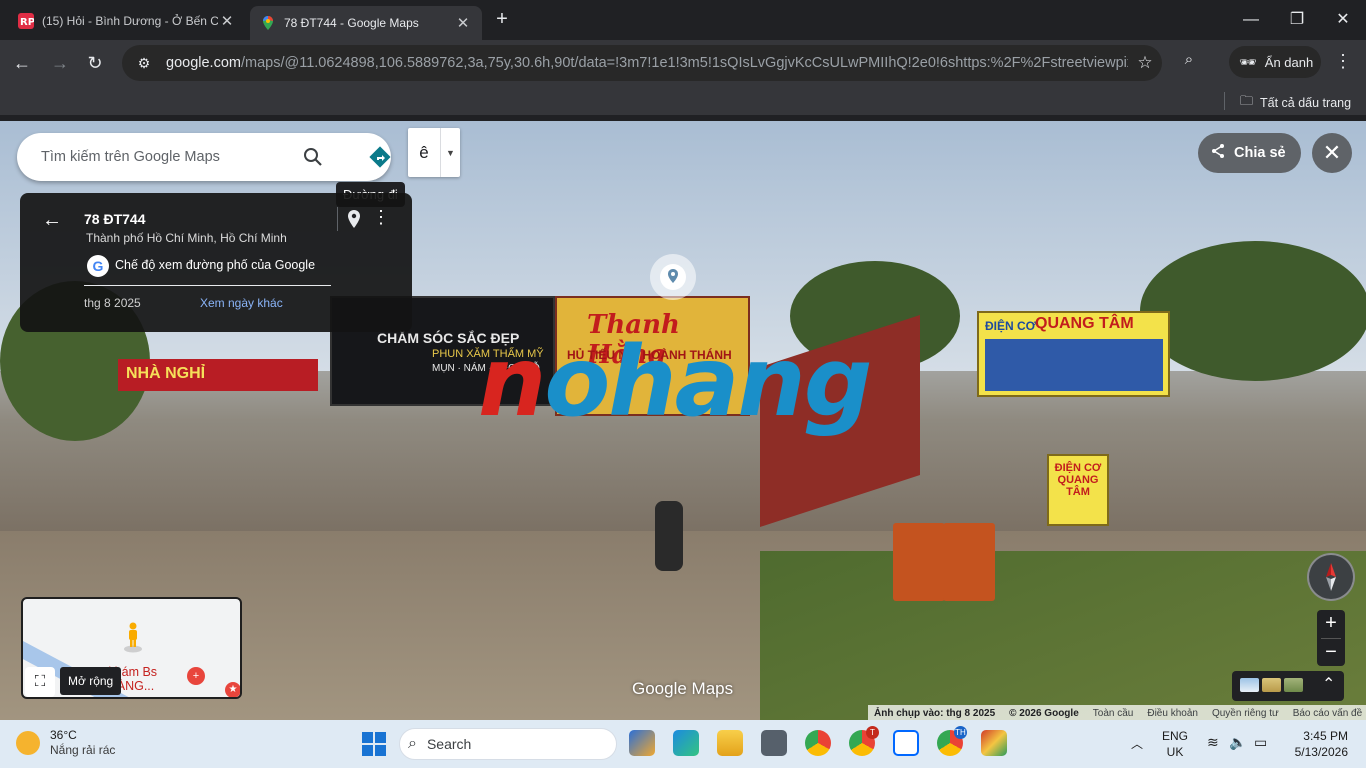 The width and height of the screenshot is (1366, 768). I want to click on zoom-controls: + −, so click(1331, 638).